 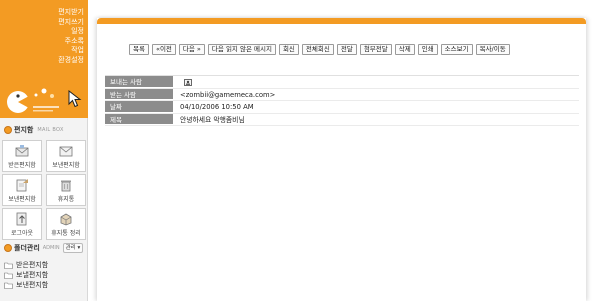 I want to click on trash-button: 휴지통, so click(x=66, y=190).